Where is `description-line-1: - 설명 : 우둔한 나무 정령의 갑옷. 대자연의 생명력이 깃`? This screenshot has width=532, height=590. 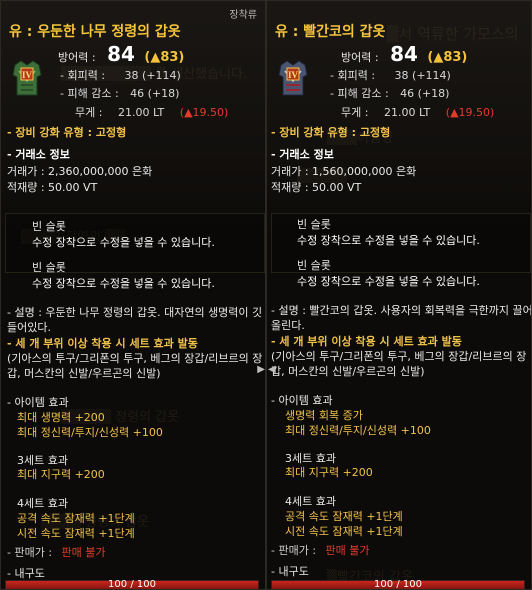 description-line-1: - 설명 : 우둔한 나무 정령의 갑옷. 대자연의 생명력이 깃 is located at coordinates (135, 312).